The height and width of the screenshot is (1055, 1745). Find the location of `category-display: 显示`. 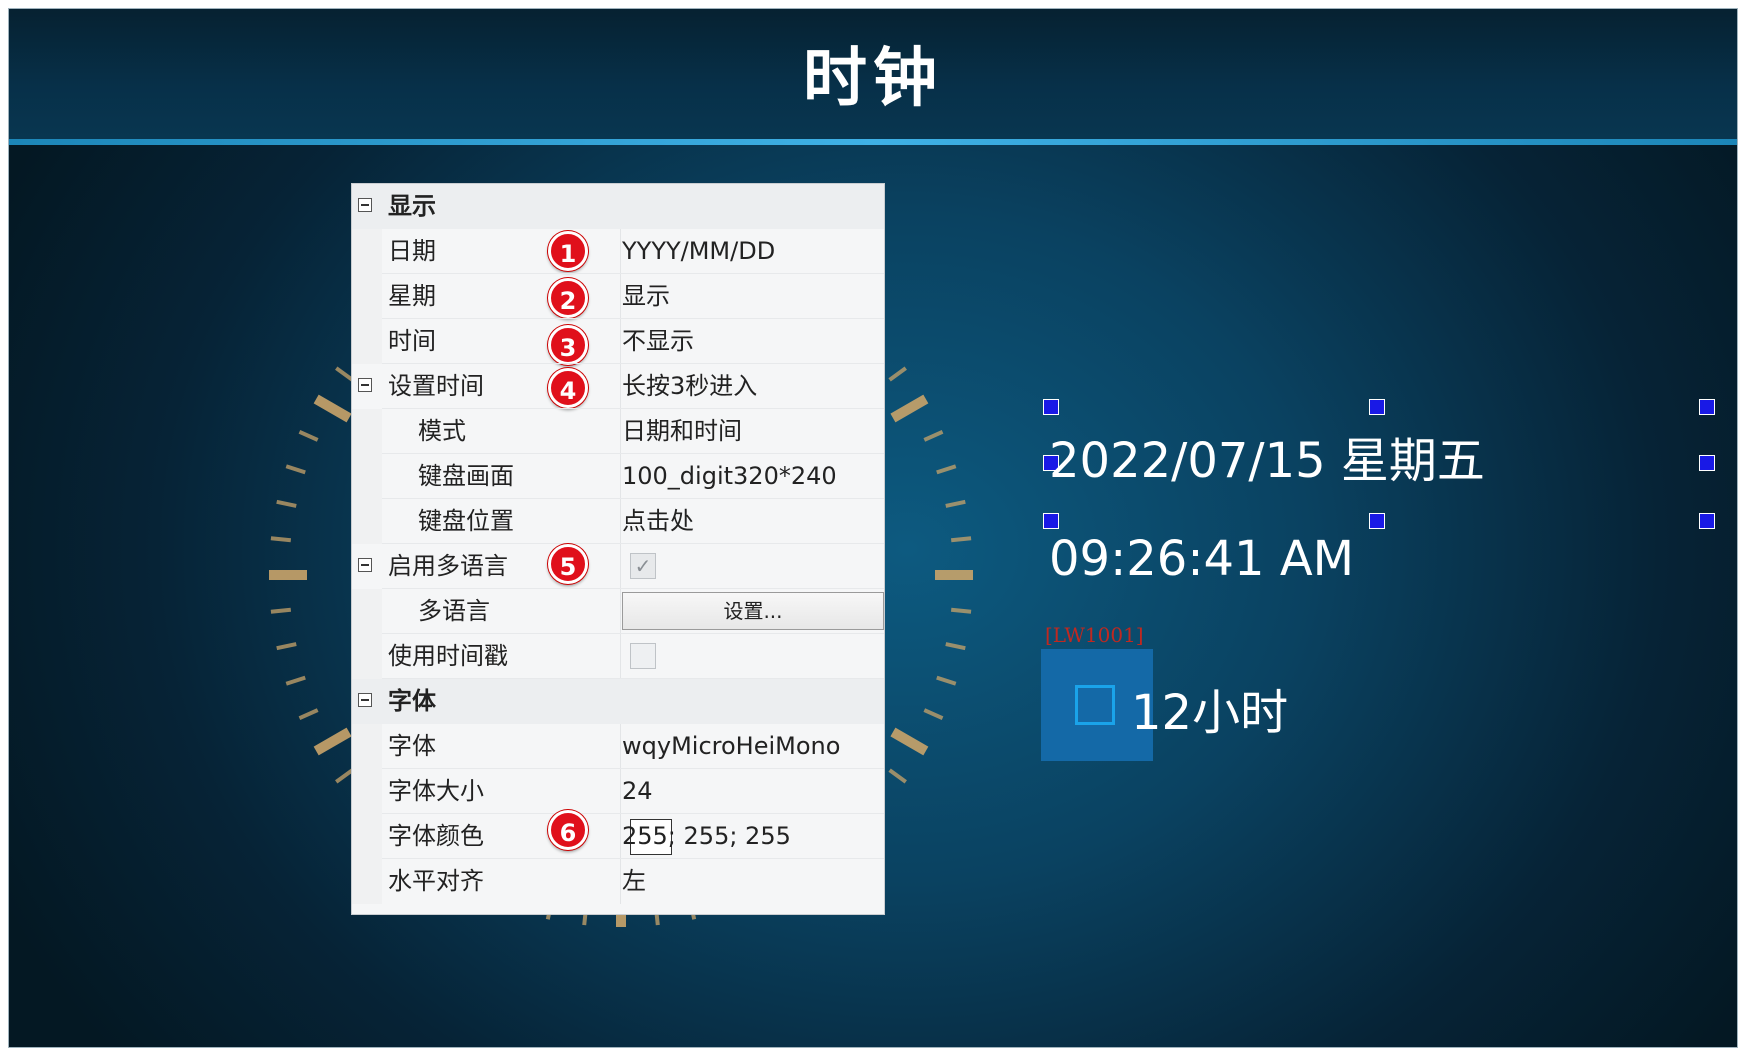

category-display: 显示 is located at coordinates (618, 206).